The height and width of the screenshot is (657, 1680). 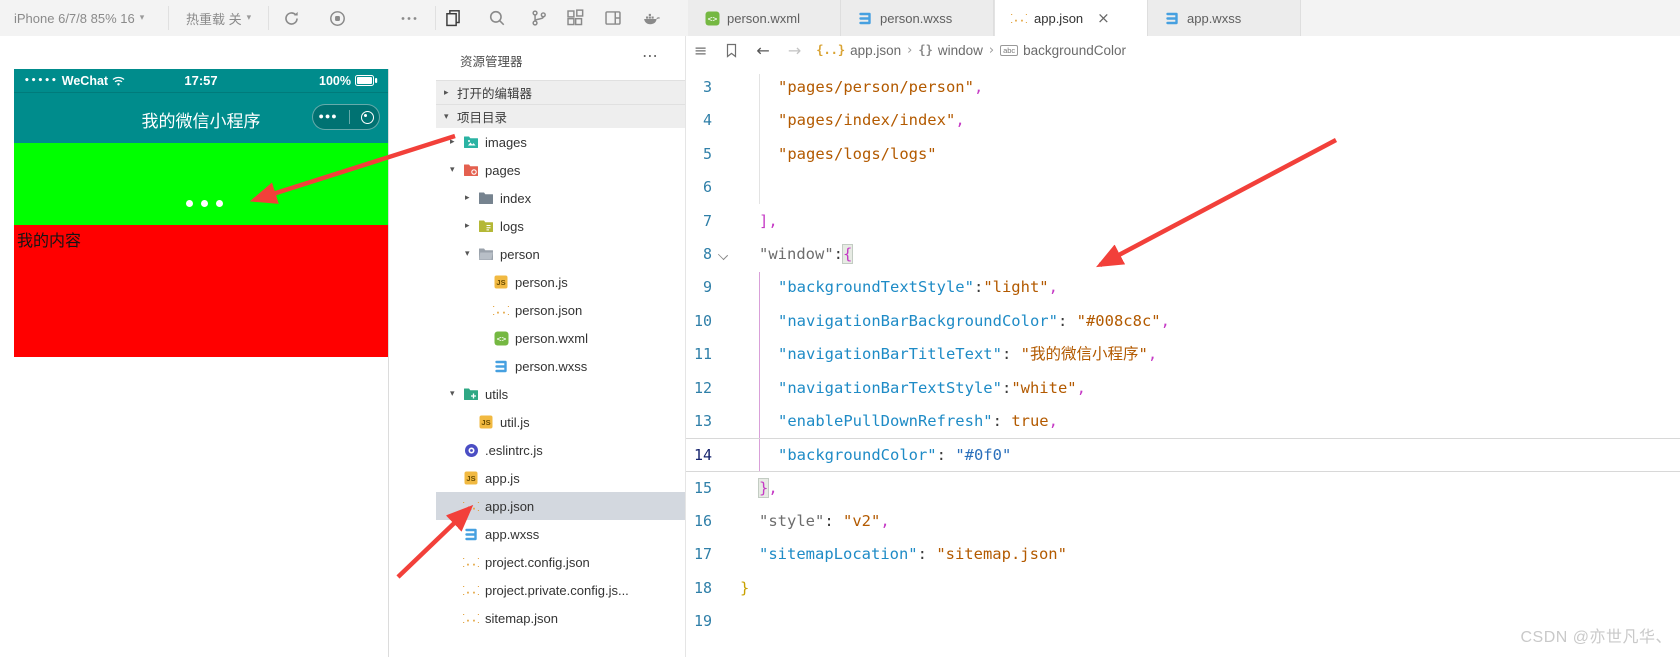 What do you see at coordinates (560, 366) in the screenshot?
I see `tree-item-person.wxss: person.wxss` at bounding box center [560, 366].